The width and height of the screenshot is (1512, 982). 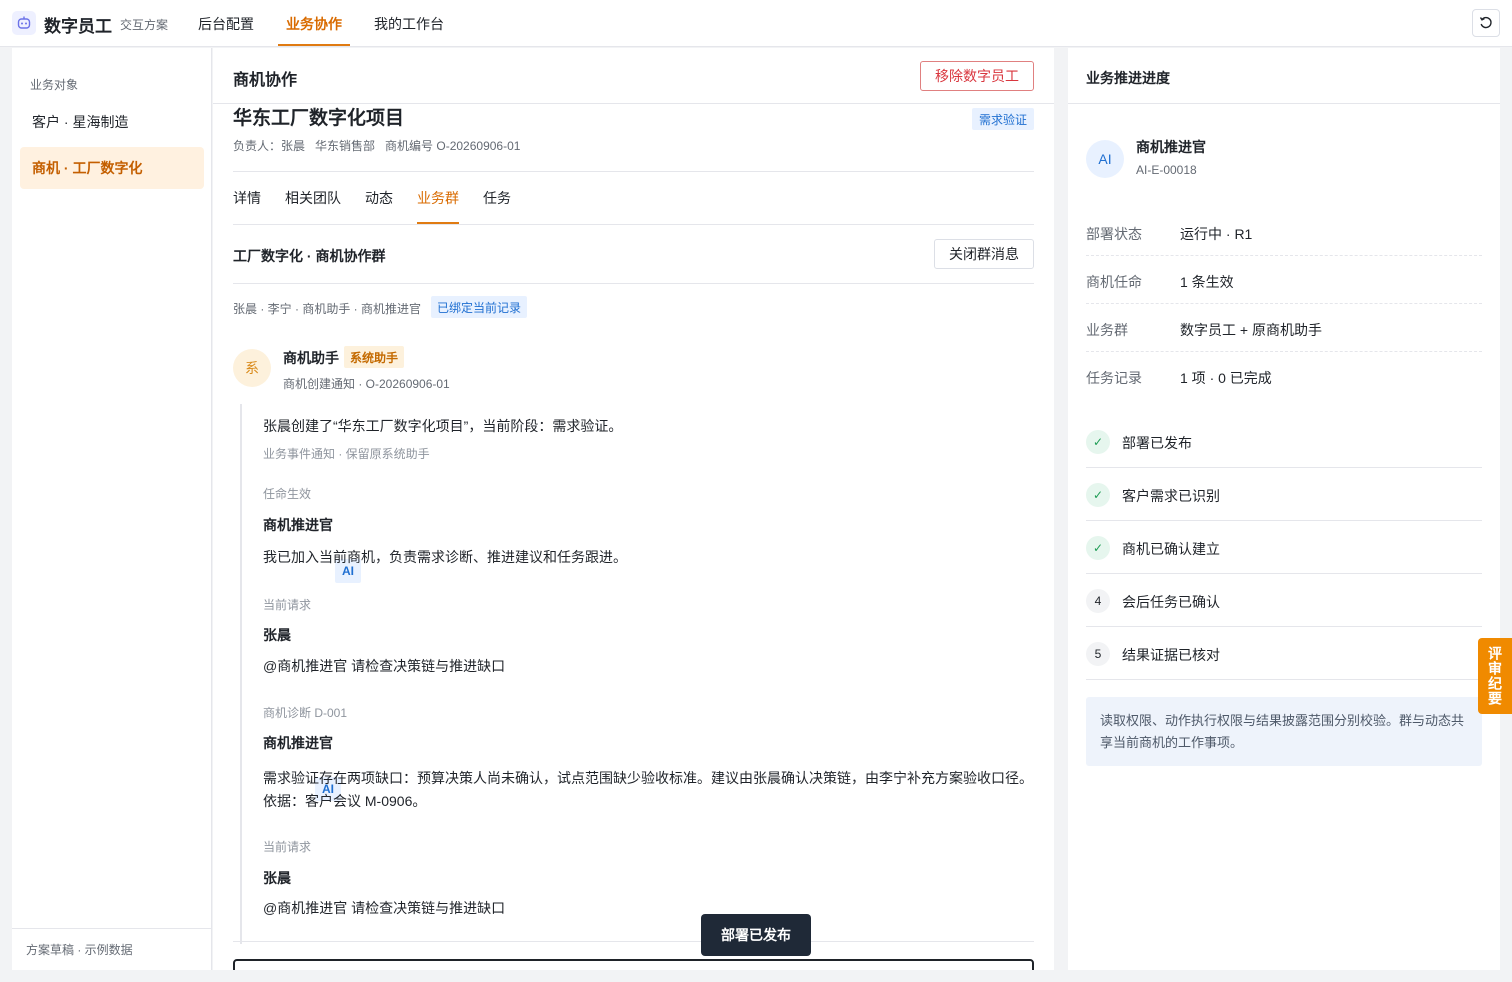 I want to click on info-row: 商机任命 1 条生效, so click(x=1284, y=280).